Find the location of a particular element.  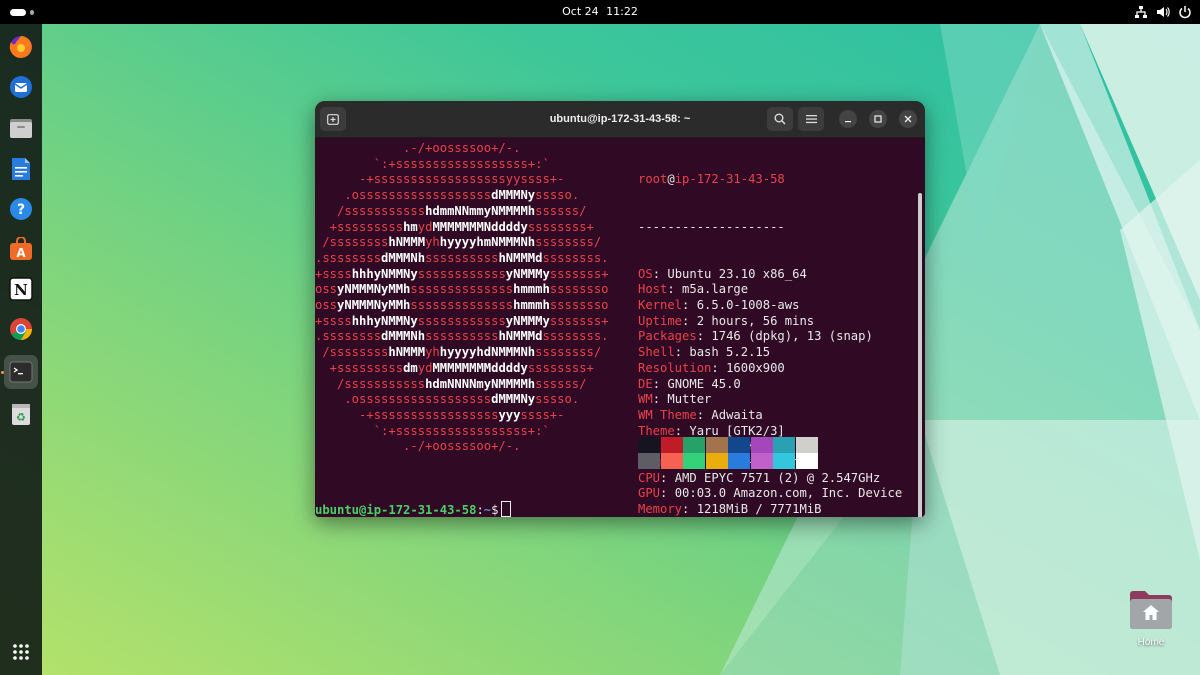

info-line: CPU: AMD EPYC 7571 (2) @ 2.547GHz is located at coordinates (759, 477).